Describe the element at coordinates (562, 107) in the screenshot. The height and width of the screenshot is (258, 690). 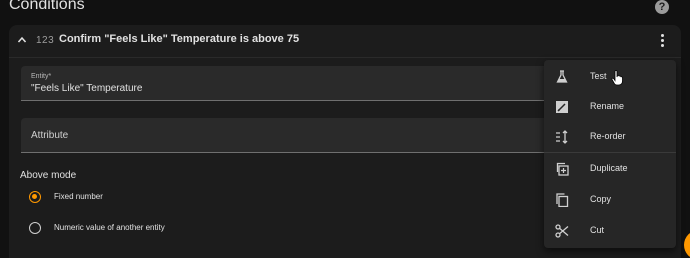
I see `rename-icon` at that location.